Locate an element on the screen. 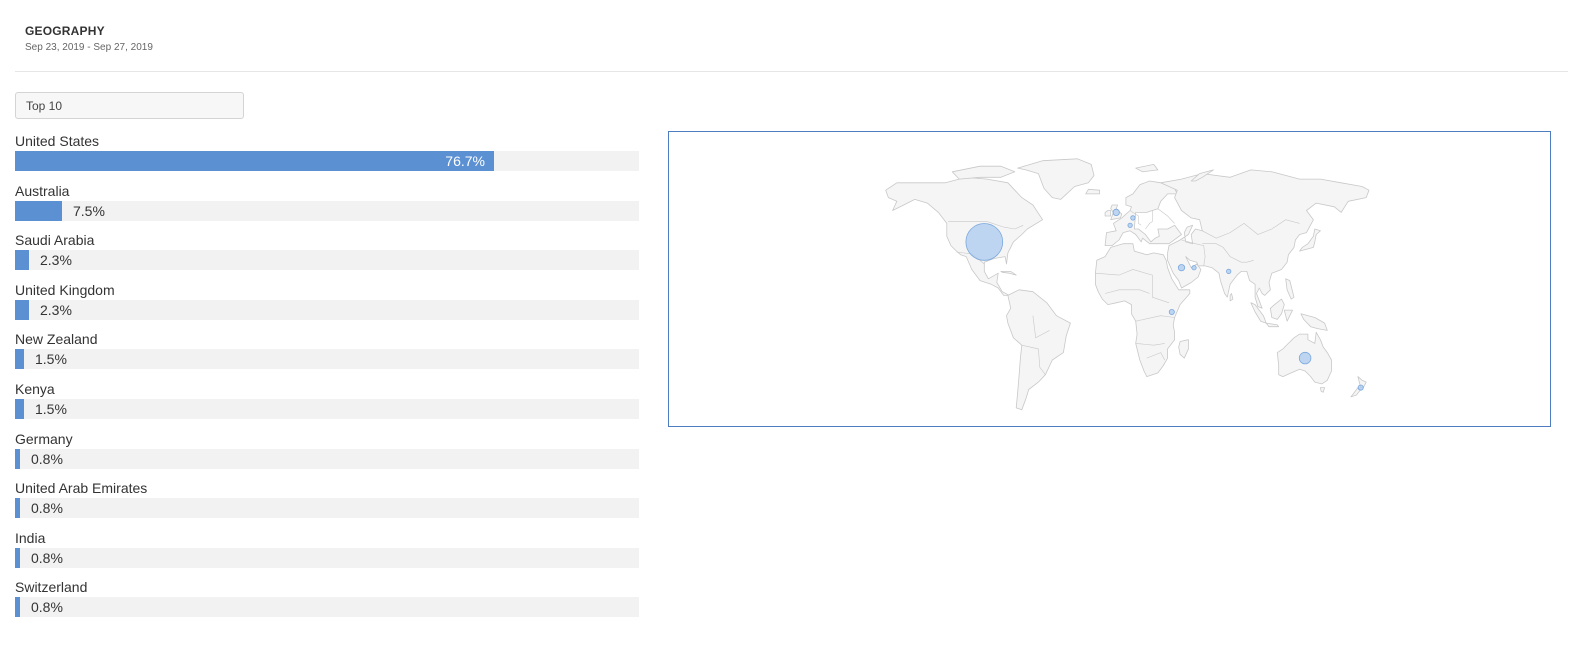 The height and width of the screenshot is (667, 1581). country-name: Australia is located at coordinates (42, 190).